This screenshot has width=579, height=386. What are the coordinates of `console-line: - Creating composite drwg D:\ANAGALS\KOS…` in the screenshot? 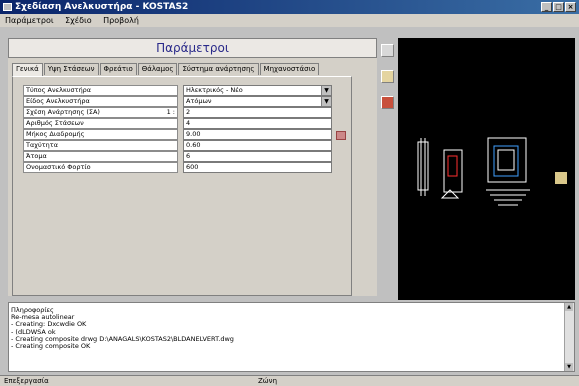 It's located at (122, 338).